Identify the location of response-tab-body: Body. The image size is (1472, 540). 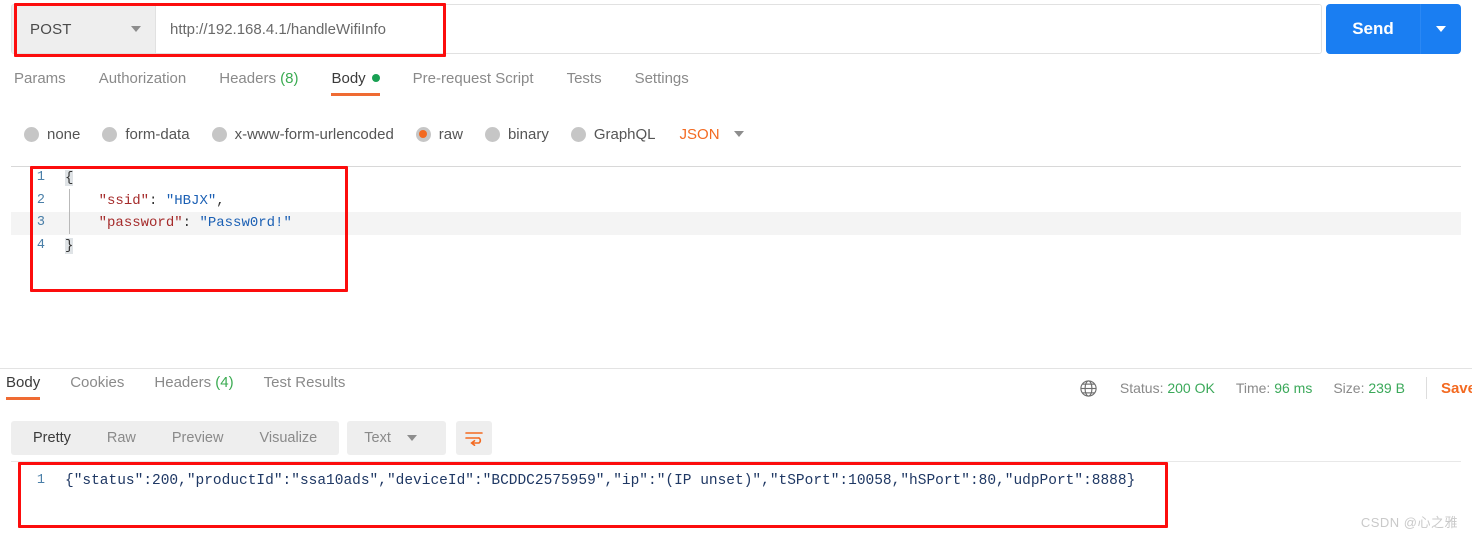
(23, 387).